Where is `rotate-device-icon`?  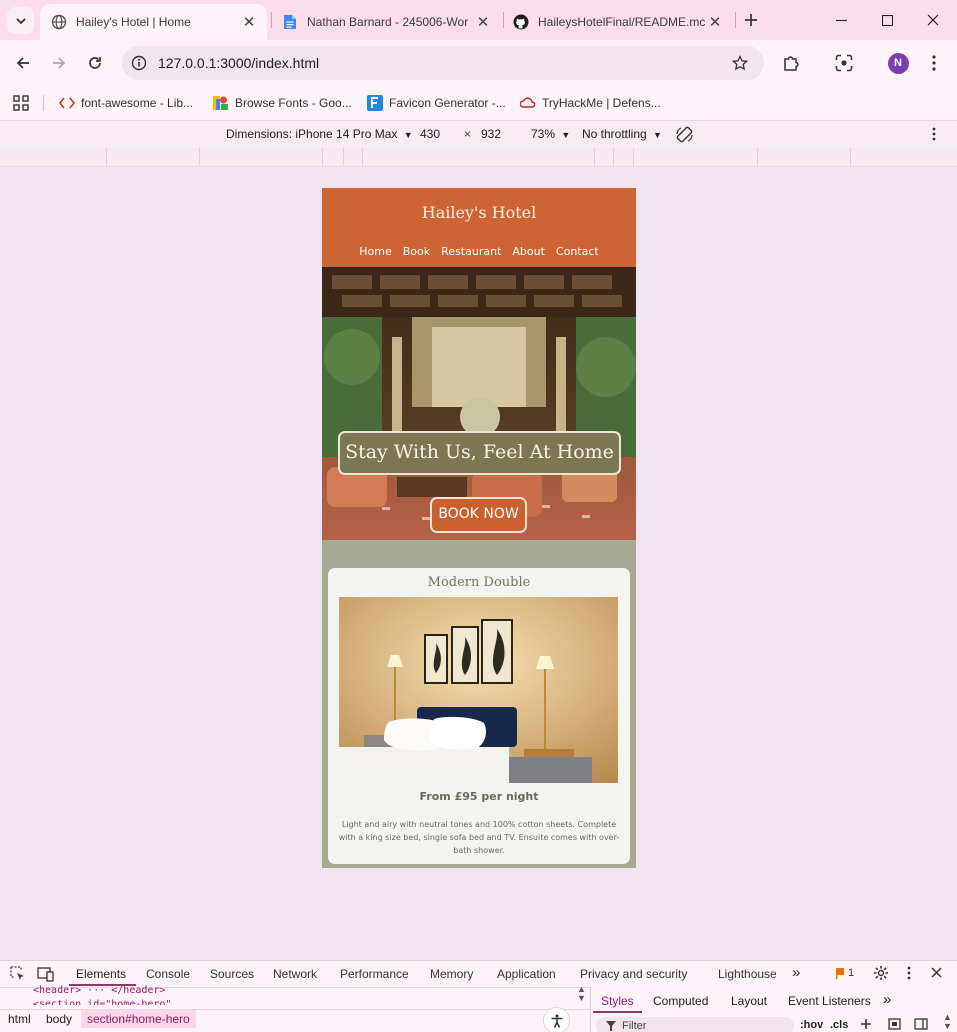 rotate-device-icon is located at coordinates (684, 134).